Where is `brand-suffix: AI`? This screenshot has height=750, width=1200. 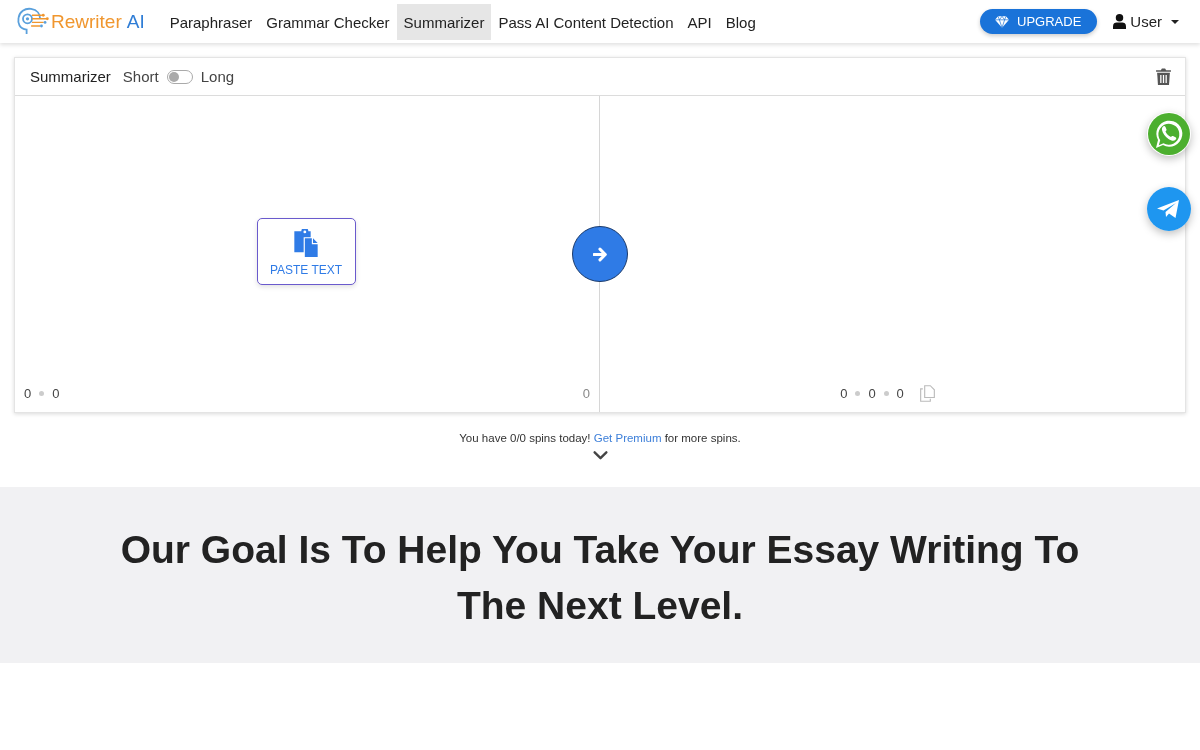 brand-suffix: AI is located at coordinates (135, 21).